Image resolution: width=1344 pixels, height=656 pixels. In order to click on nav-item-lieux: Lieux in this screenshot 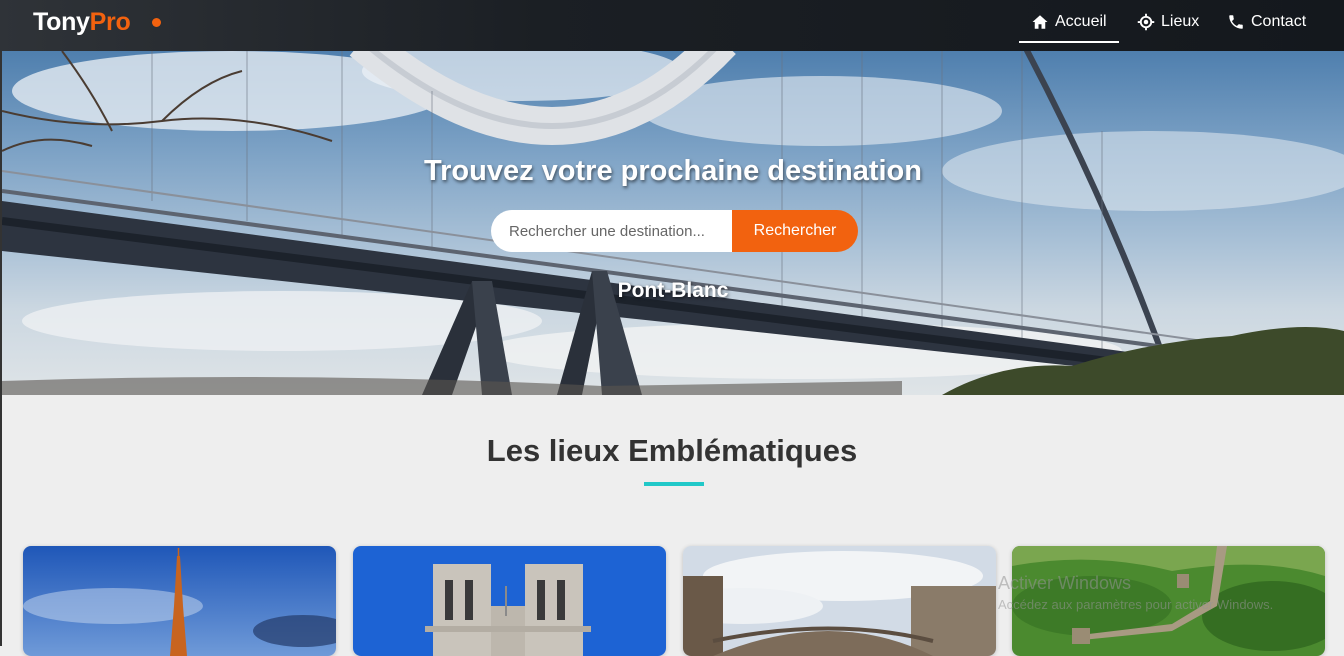, I will do `click(1168, 22)`.